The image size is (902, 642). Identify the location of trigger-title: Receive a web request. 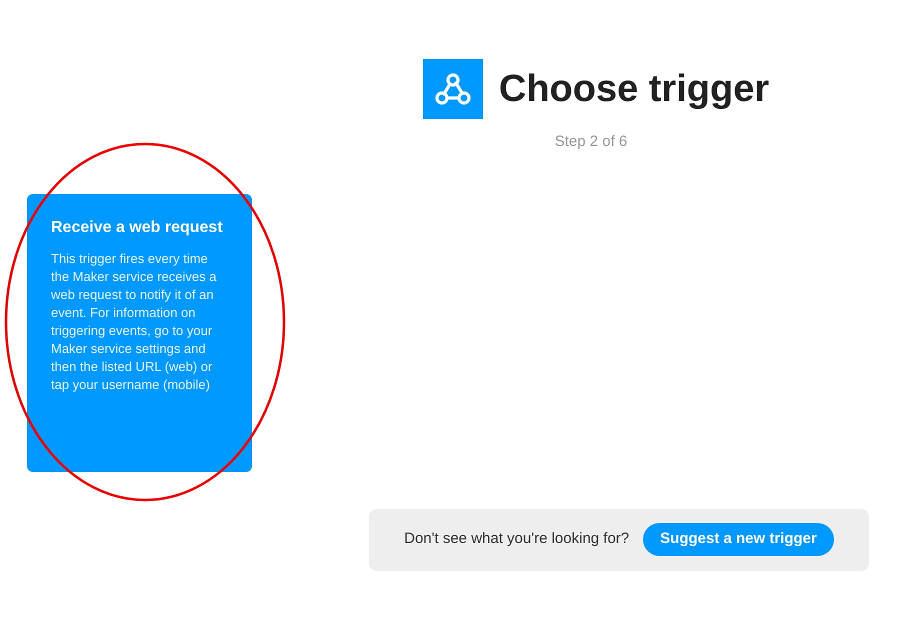
(137, 227).